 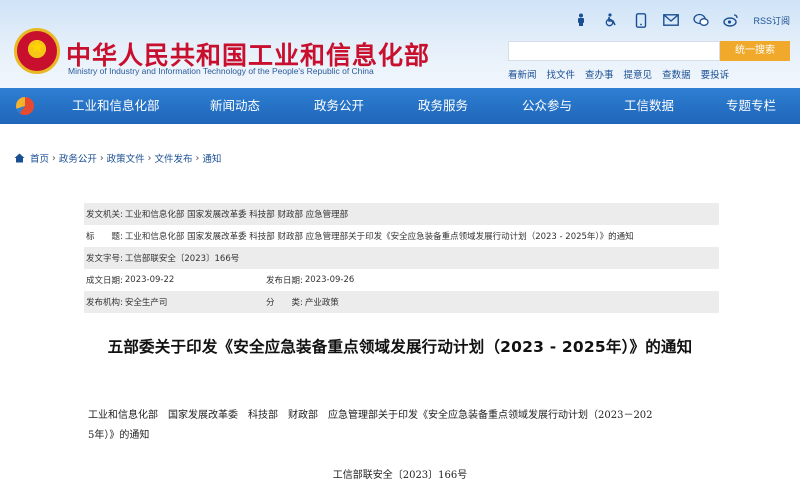 What do you see at coordinates (37, 51) in the screenshot?
I see `national-emblem-logo: ★` at bounding box center [37, 51].